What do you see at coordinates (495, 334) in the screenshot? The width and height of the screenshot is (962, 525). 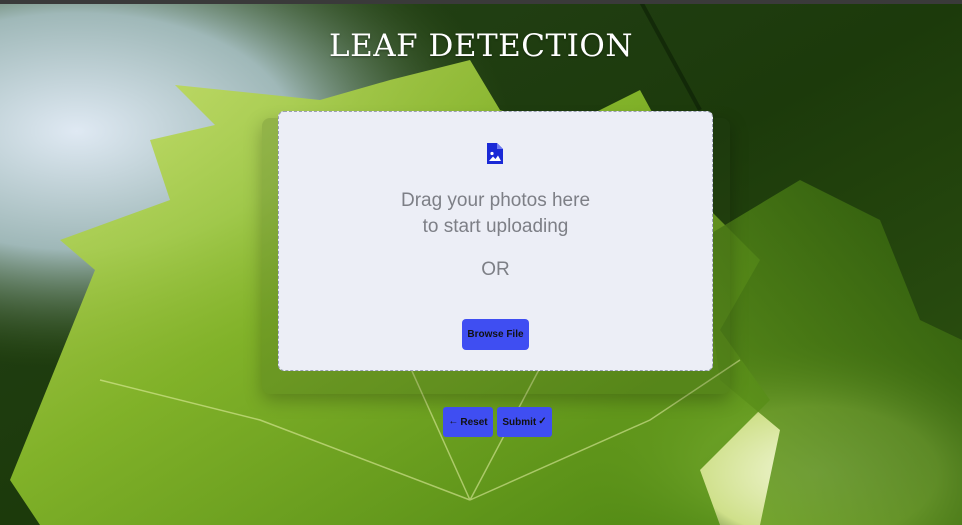 I see `browse-file-button: Browse File` at bounding box center [495, 334].